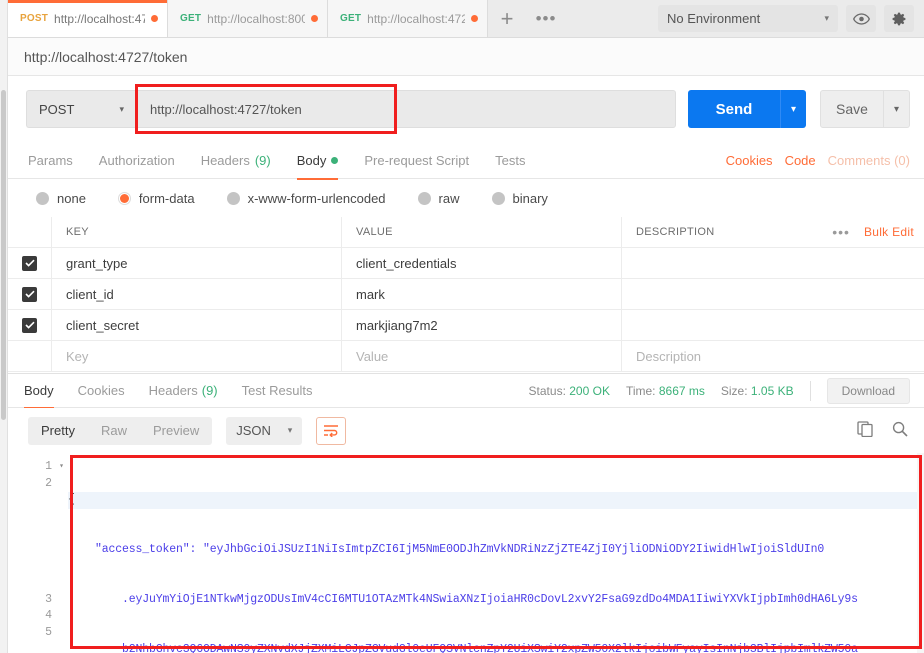 This screenshot has width=924, height=653. What do you see at coordinates (306, 198) in the screenshot?
I see `body-type-x-www-form-urlencoded: x-www-form-urlencoded` at bounding box center [306, 198].